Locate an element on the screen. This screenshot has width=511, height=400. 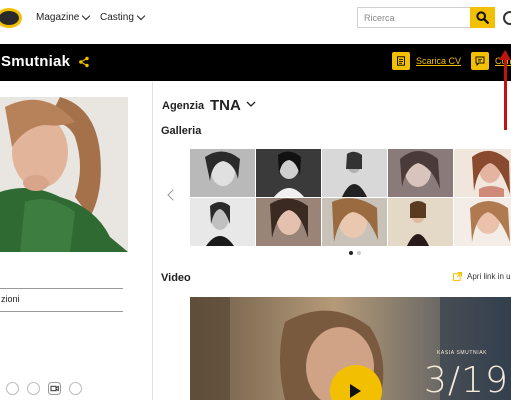
agency-name: TNA is located at coordinates (225, 105).